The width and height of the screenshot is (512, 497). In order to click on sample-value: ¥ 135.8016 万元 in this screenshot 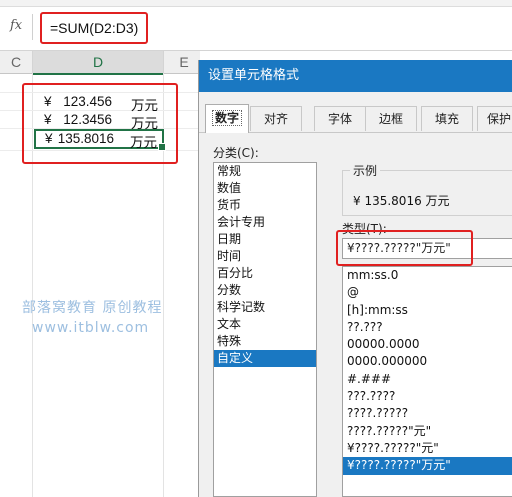, I will do `click(401, 201)`.